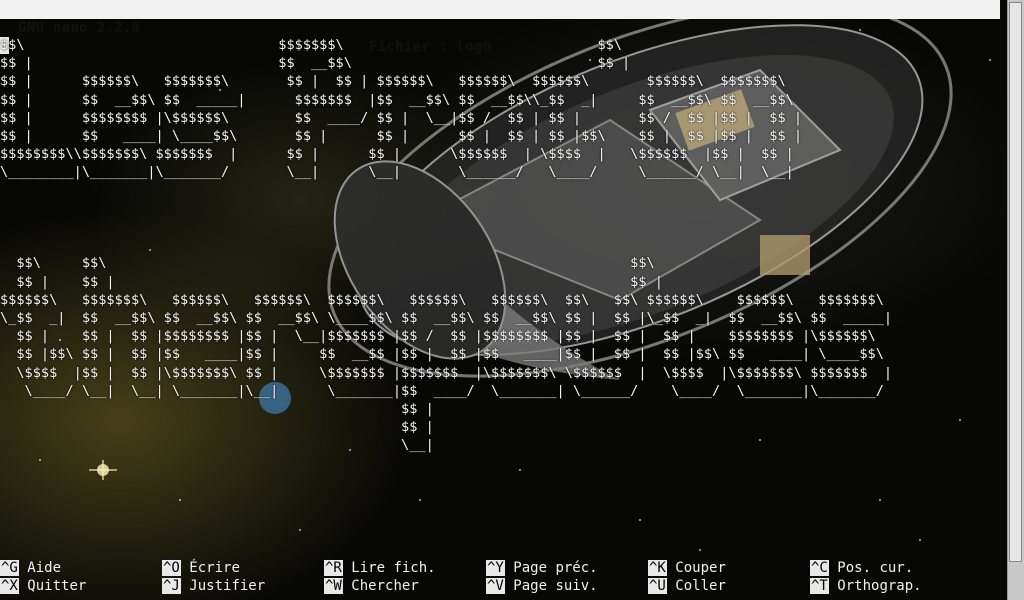  I want to click on shortcut-cursor-pos: ^C Pos. cur., so click(861, 568).